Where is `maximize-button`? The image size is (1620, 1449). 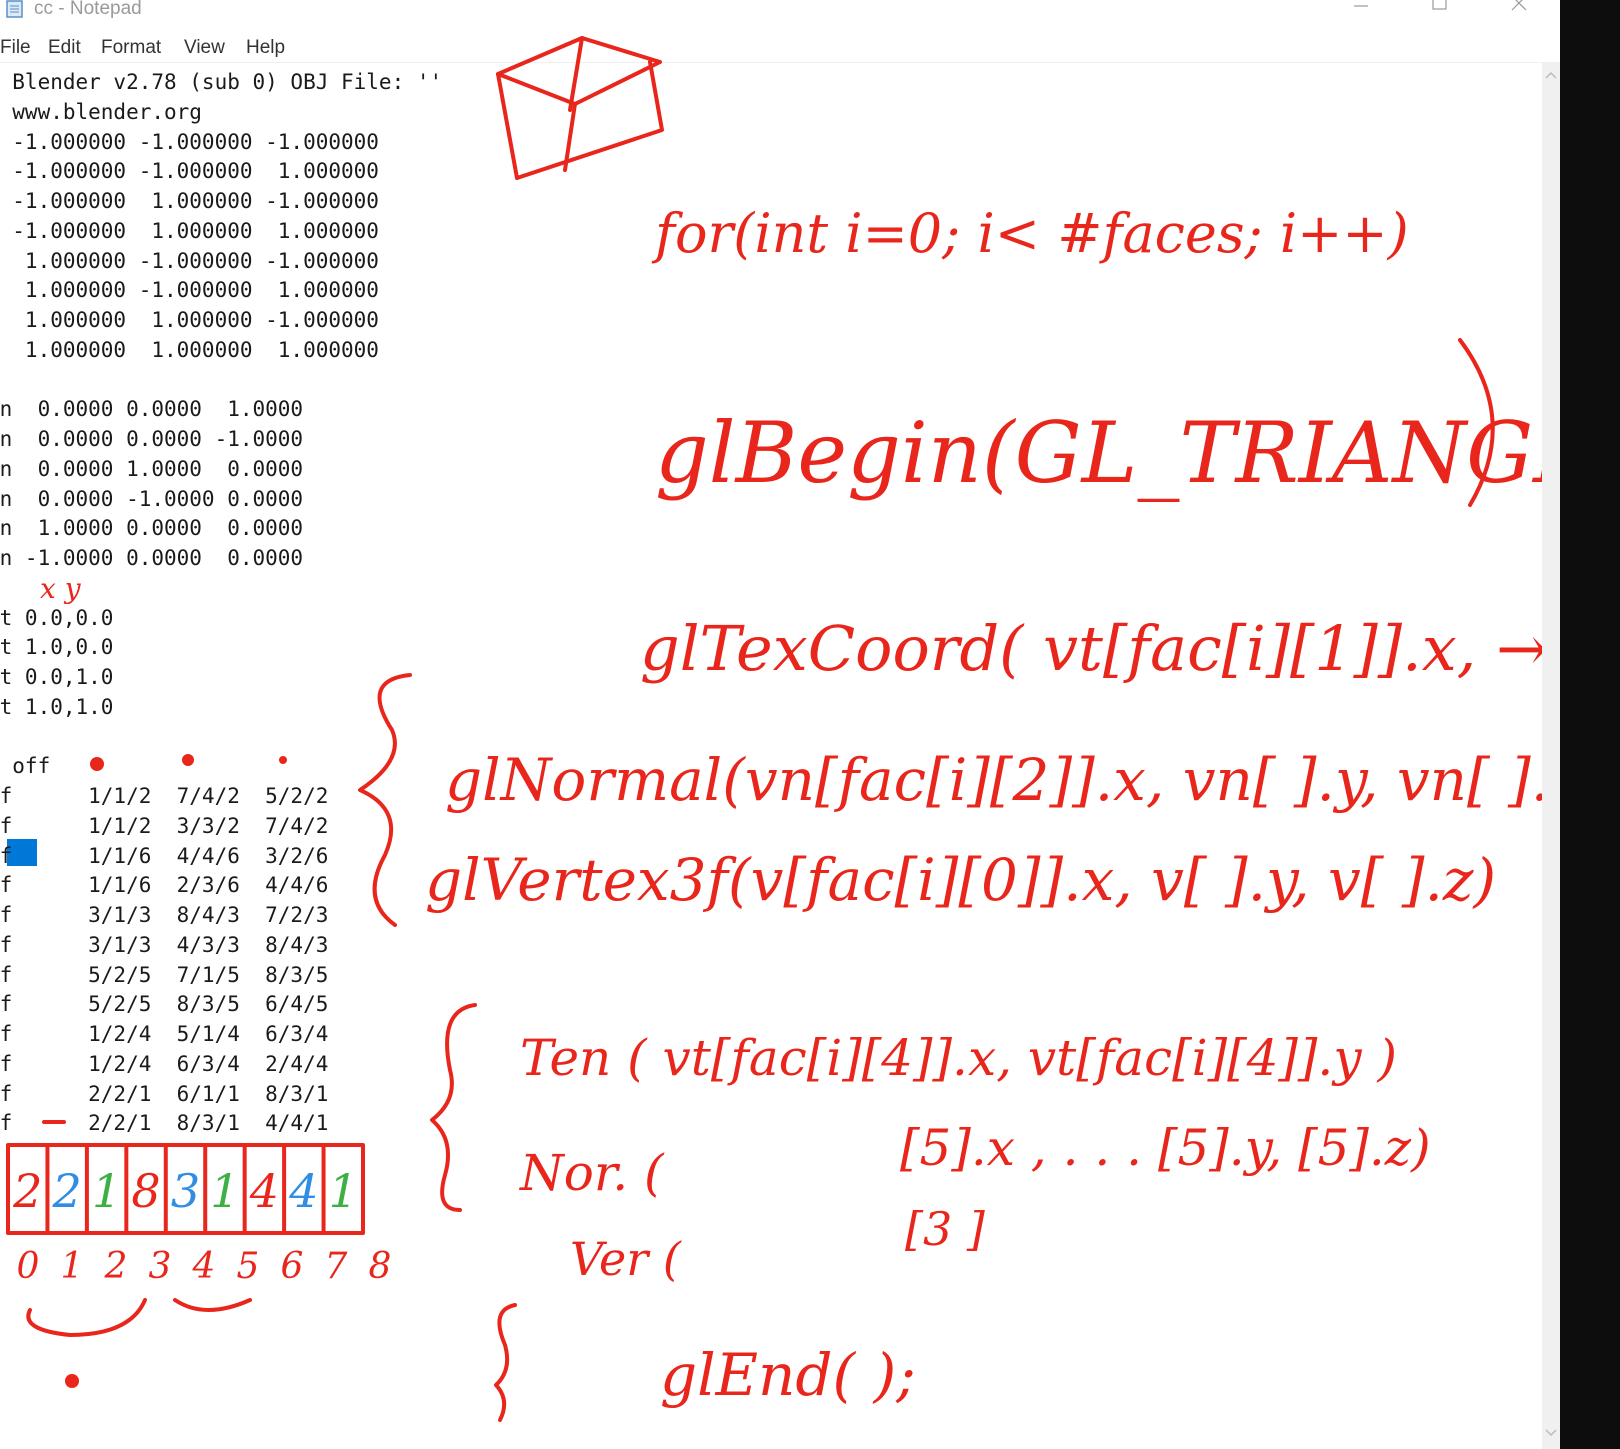 maximize-button is located at coordinates (1439, 11).